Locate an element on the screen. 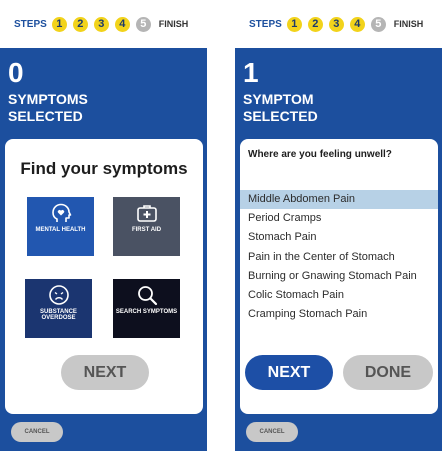  symptom-count: 0 is located at coordinates (16, 72).